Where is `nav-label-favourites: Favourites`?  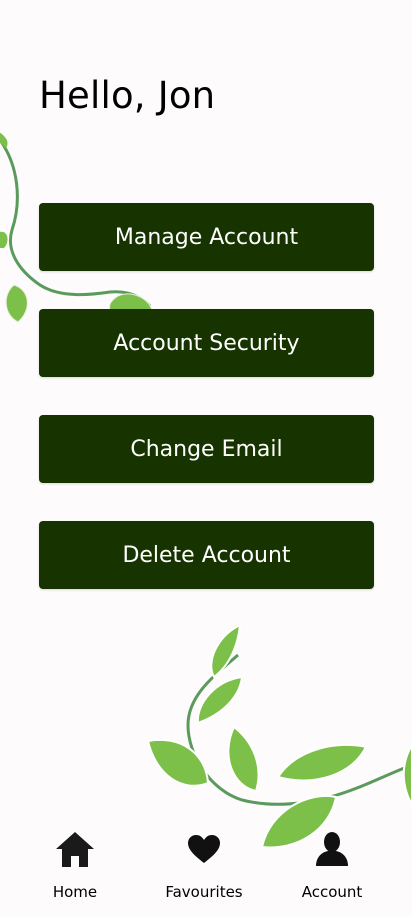 nav-label-favourites: Favourites is located at coordinates (204, 892).